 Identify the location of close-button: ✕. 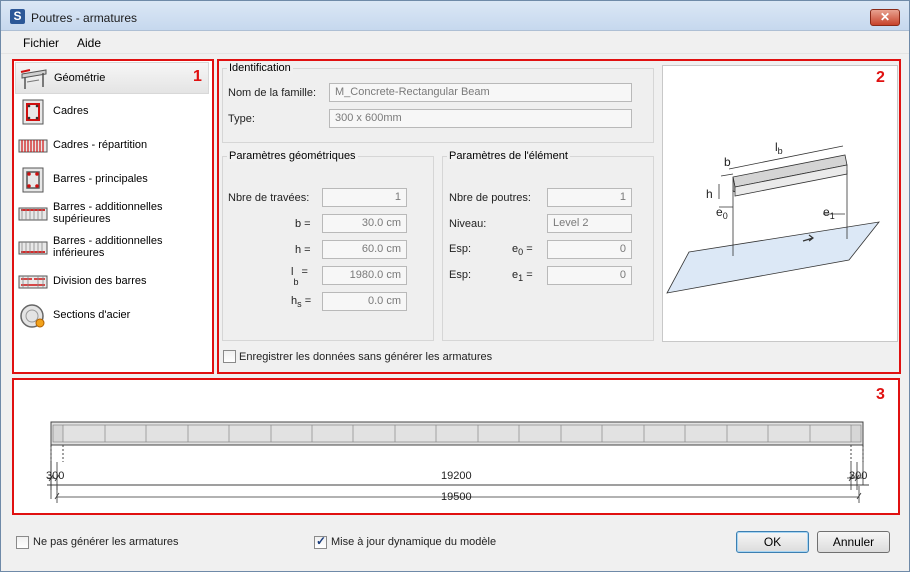
(885, 17).